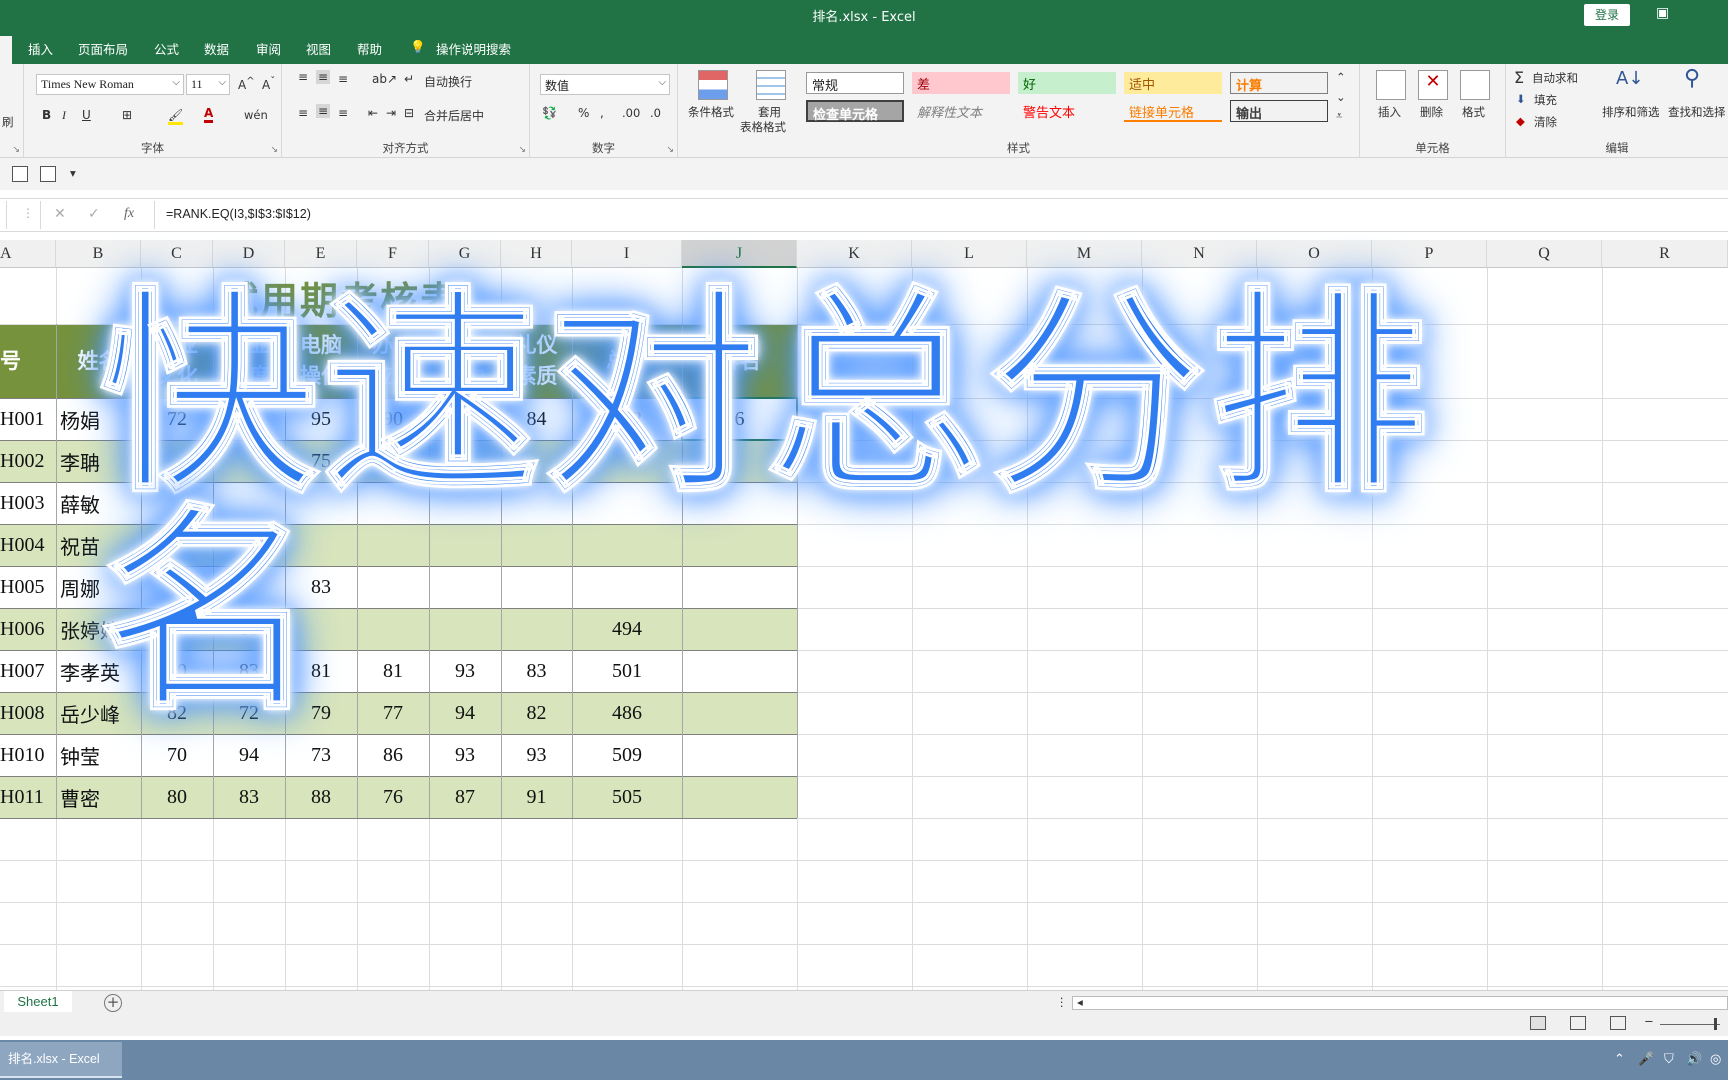 The width and height of the screenshot is (1728, 1080). I want to click on tell-me-search: 操作说明搜索, so click(473, 48).